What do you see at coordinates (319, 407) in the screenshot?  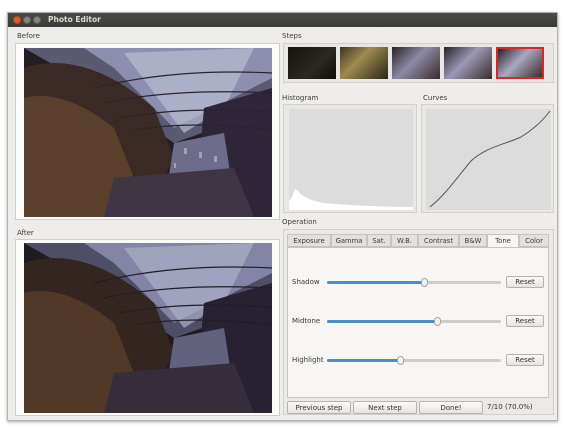 I see `previous-step-button: Previous step` at bounding box center [319, 407].